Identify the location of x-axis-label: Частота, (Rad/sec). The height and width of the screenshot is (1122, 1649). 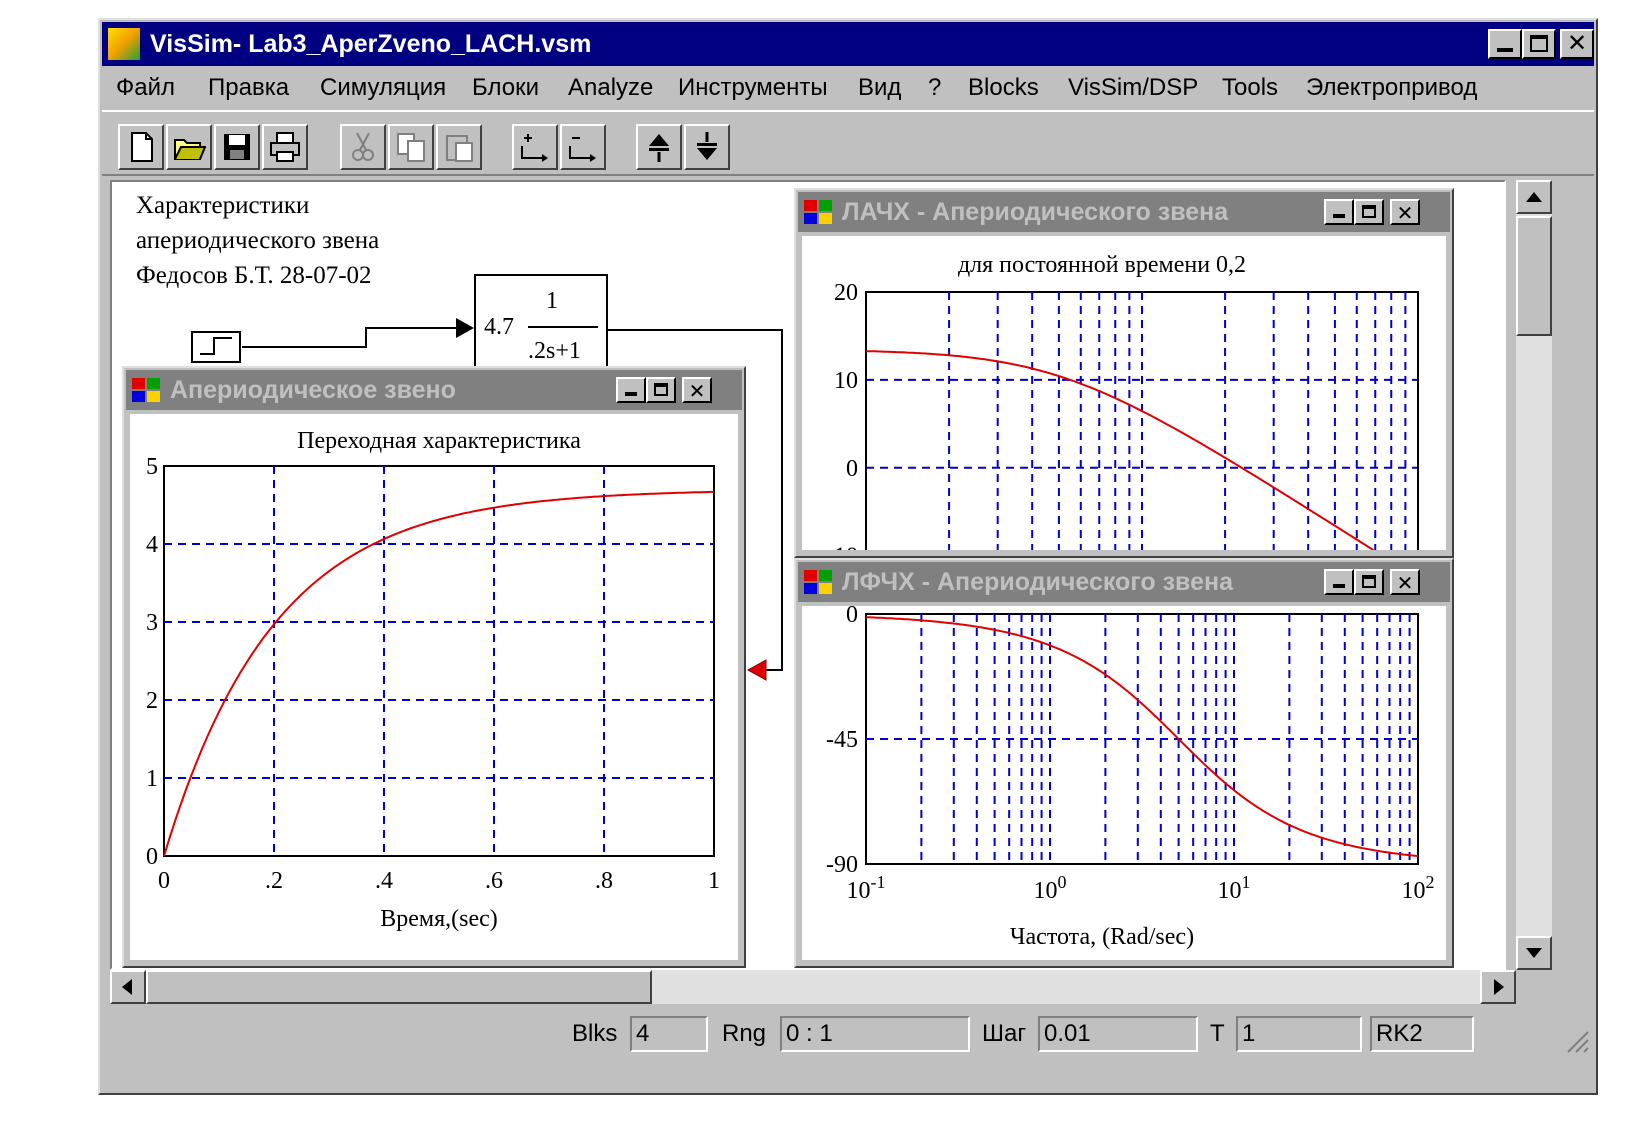
(1102, 937).